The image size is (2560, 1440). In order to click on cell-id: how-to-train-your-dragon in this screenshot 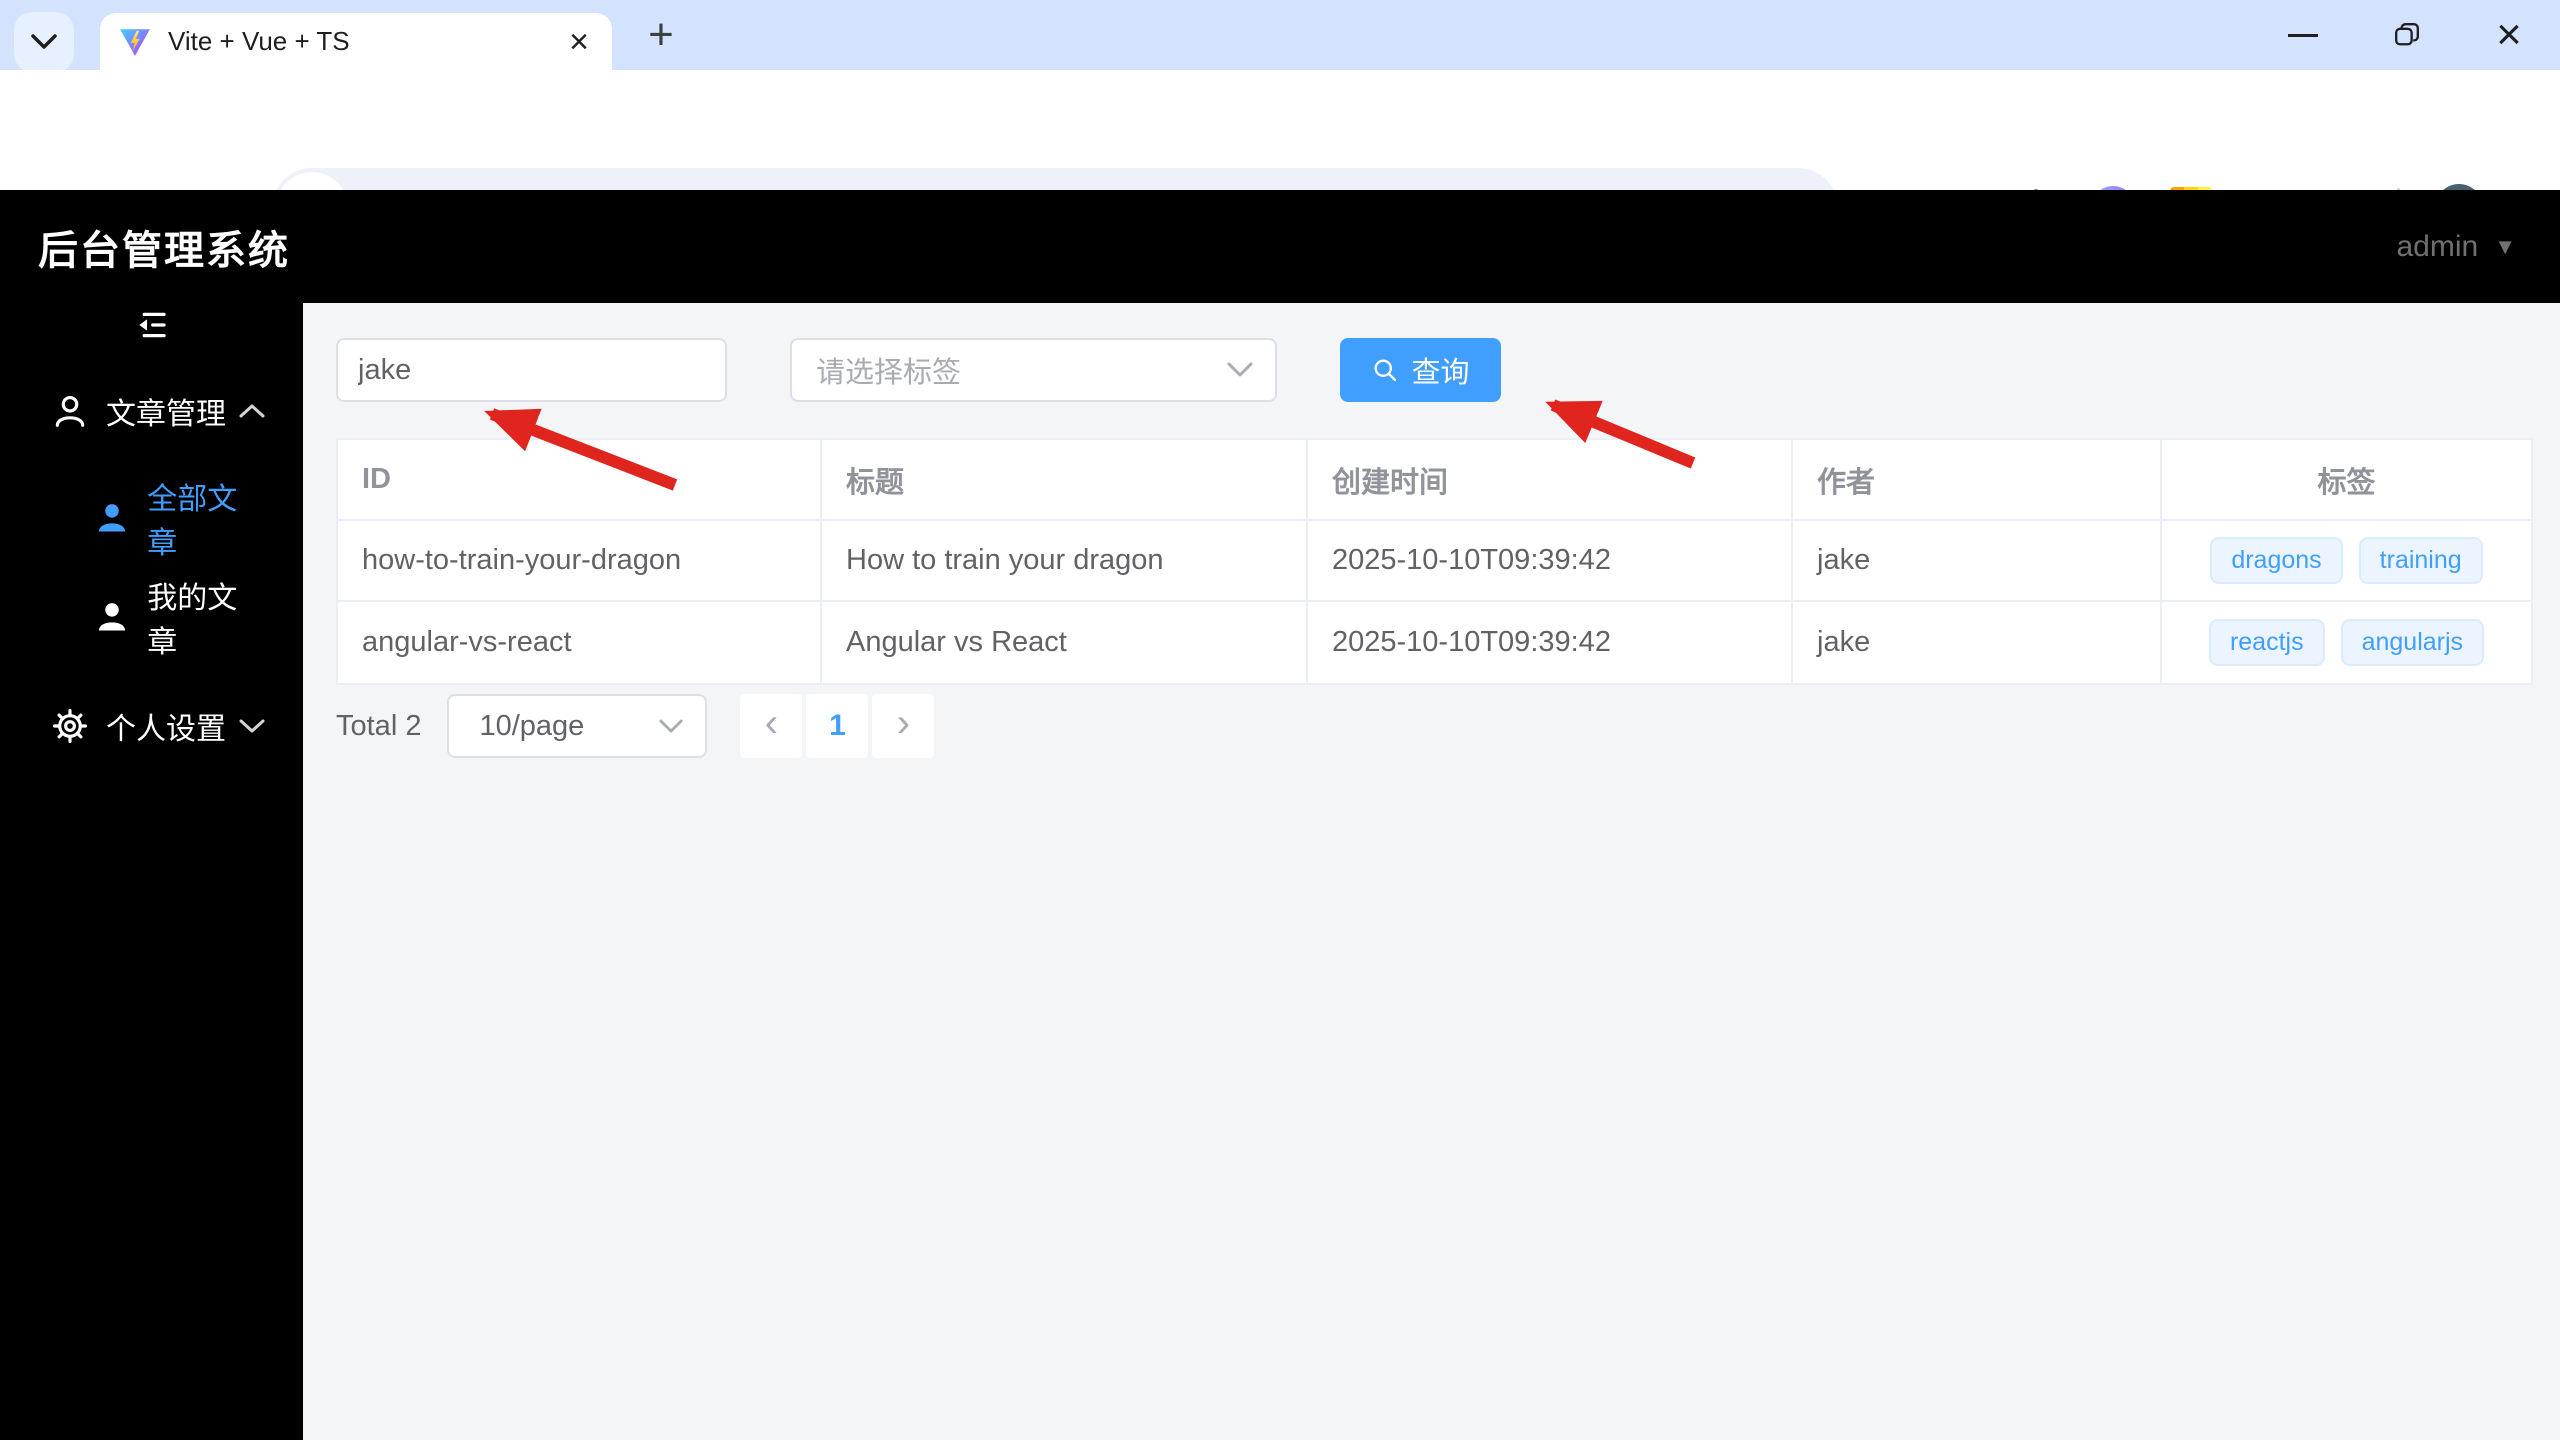, I will do `click(580, 561)`.